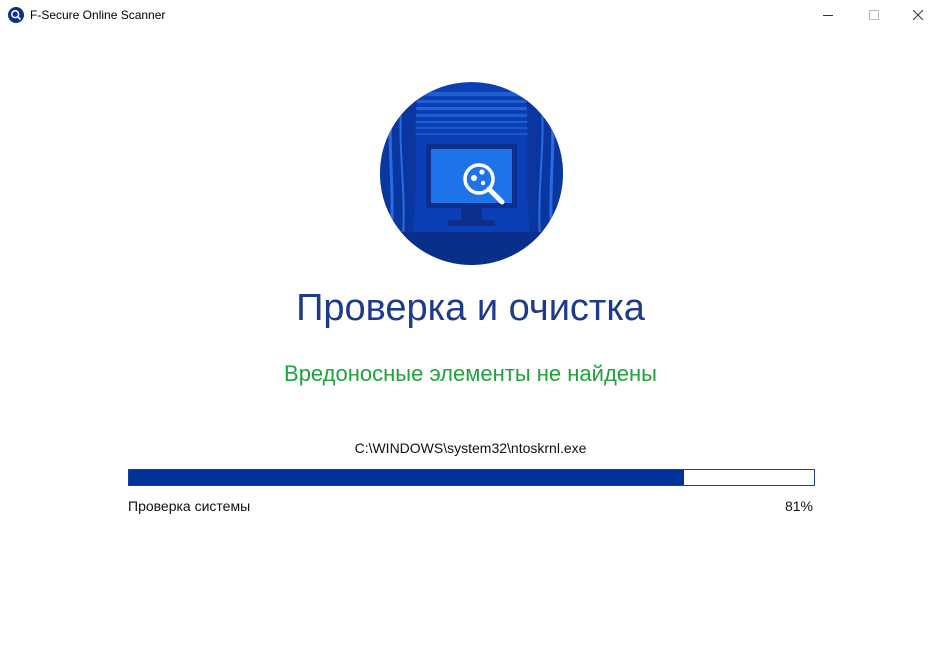 This screenshot has width=941, height=646. I want to click on maximize-icon, so click(874, 15).